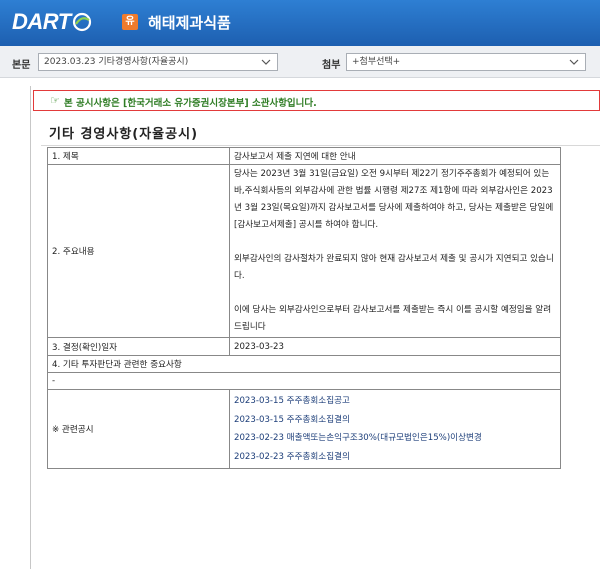  Describe the element at coordinates (300, 23) in the screenshot. I see `app-header: DART 유 해태제과식품` at that location.